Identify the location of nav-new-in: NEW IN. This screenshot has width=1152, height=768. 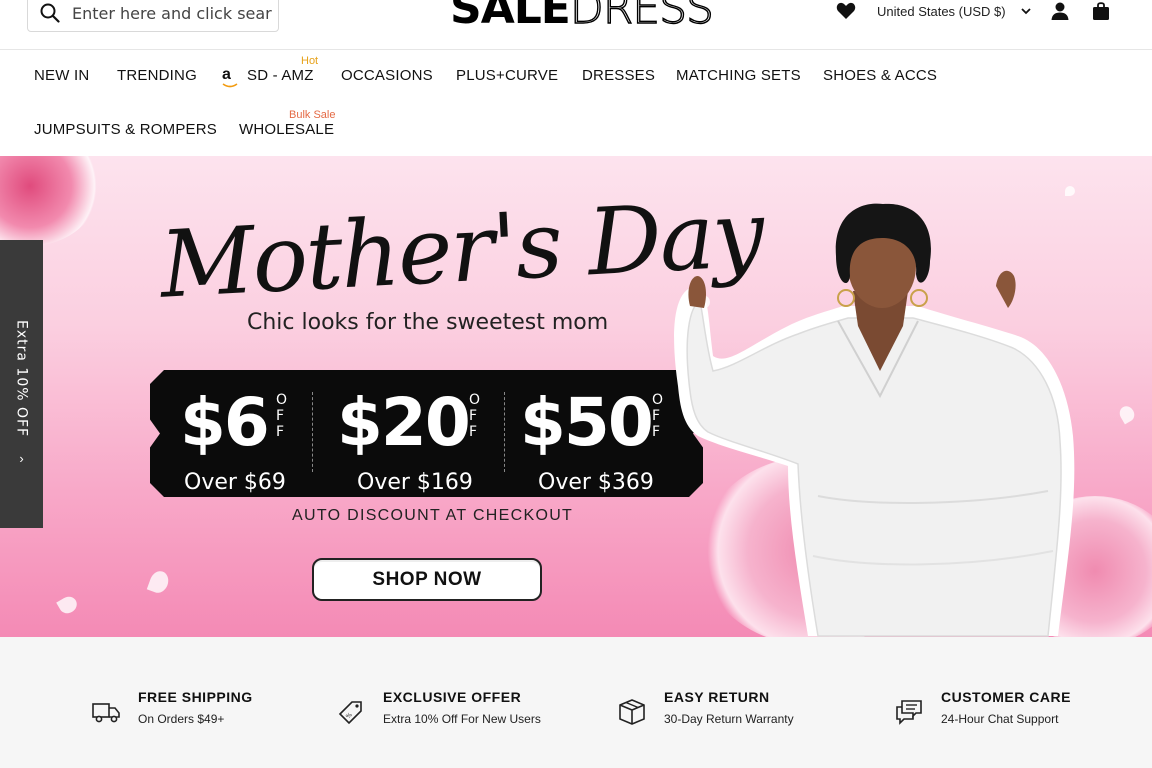
(61, 75).